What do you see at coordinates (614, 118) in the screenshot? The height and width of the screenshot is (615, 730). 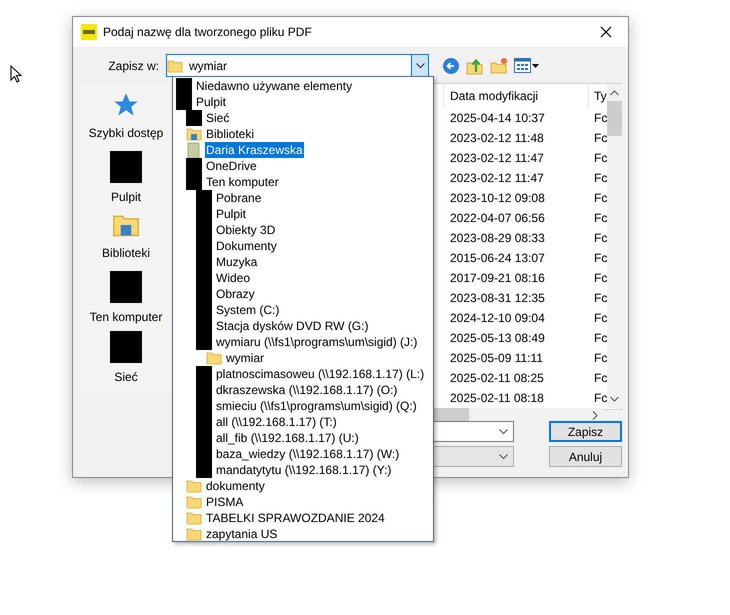 I see `scrollbar-thumb` at bounding box center [614, 118].